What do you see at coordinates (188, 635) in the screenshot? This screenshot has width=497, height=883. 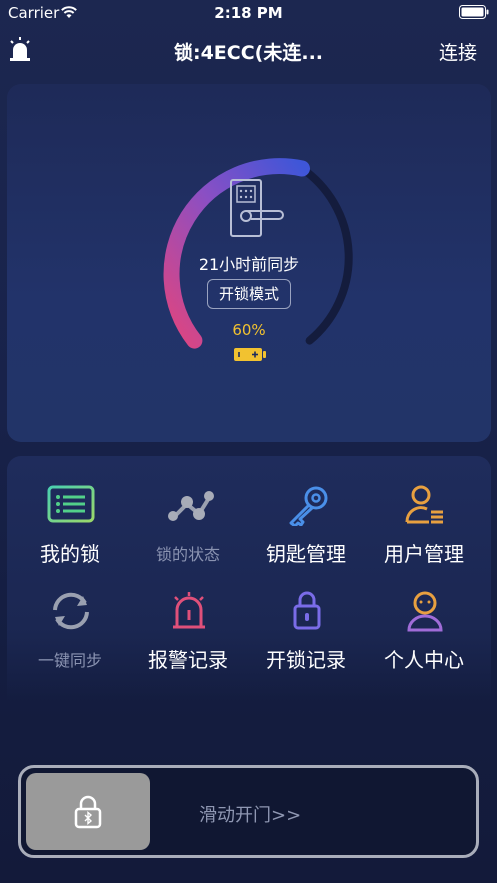 I see `menu-alarm-record: 报警记录` at bounding box center [188, 635].